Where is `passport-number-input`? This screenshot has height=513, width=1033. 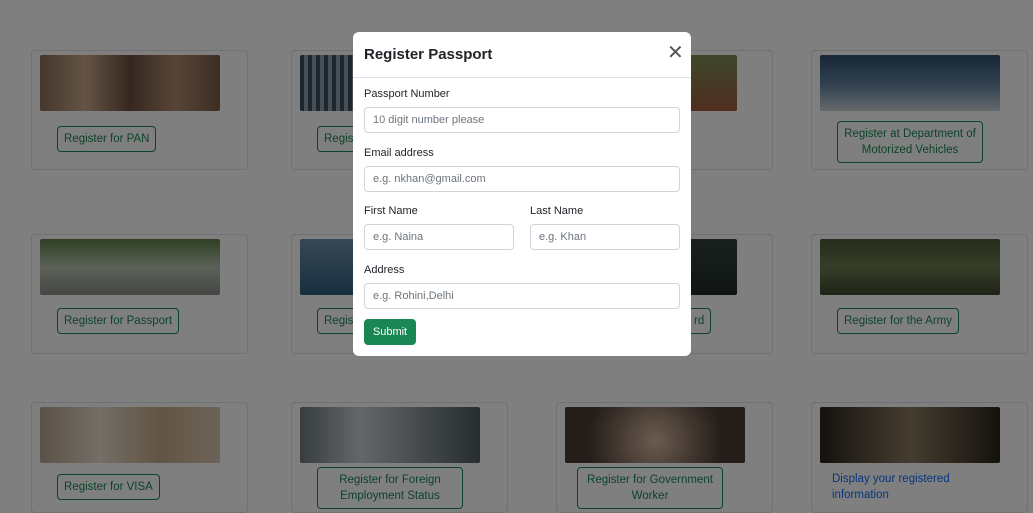
passport-number-input is located at coordinates (522, 120).